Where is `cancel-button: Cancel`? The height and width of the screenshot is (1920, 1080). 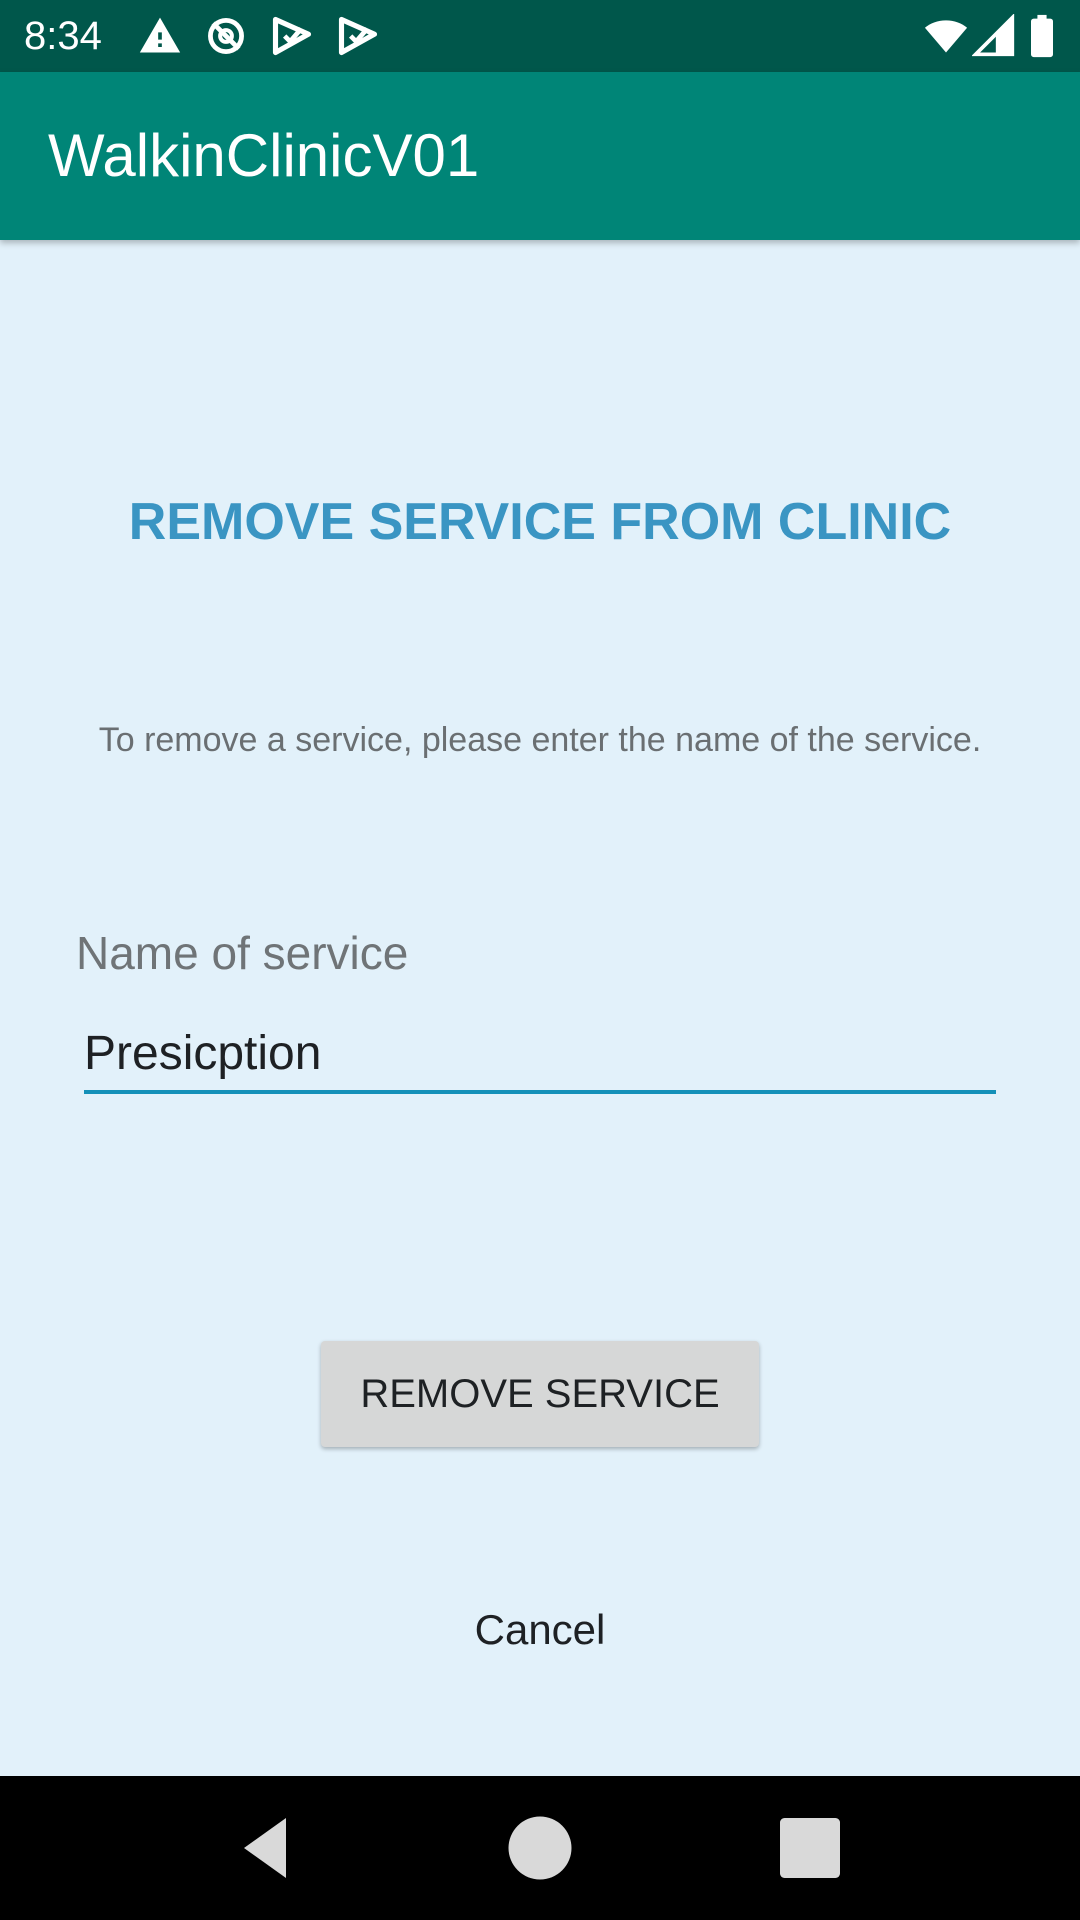 cancel-button: Cancel is located at coordinates (540, 1630).